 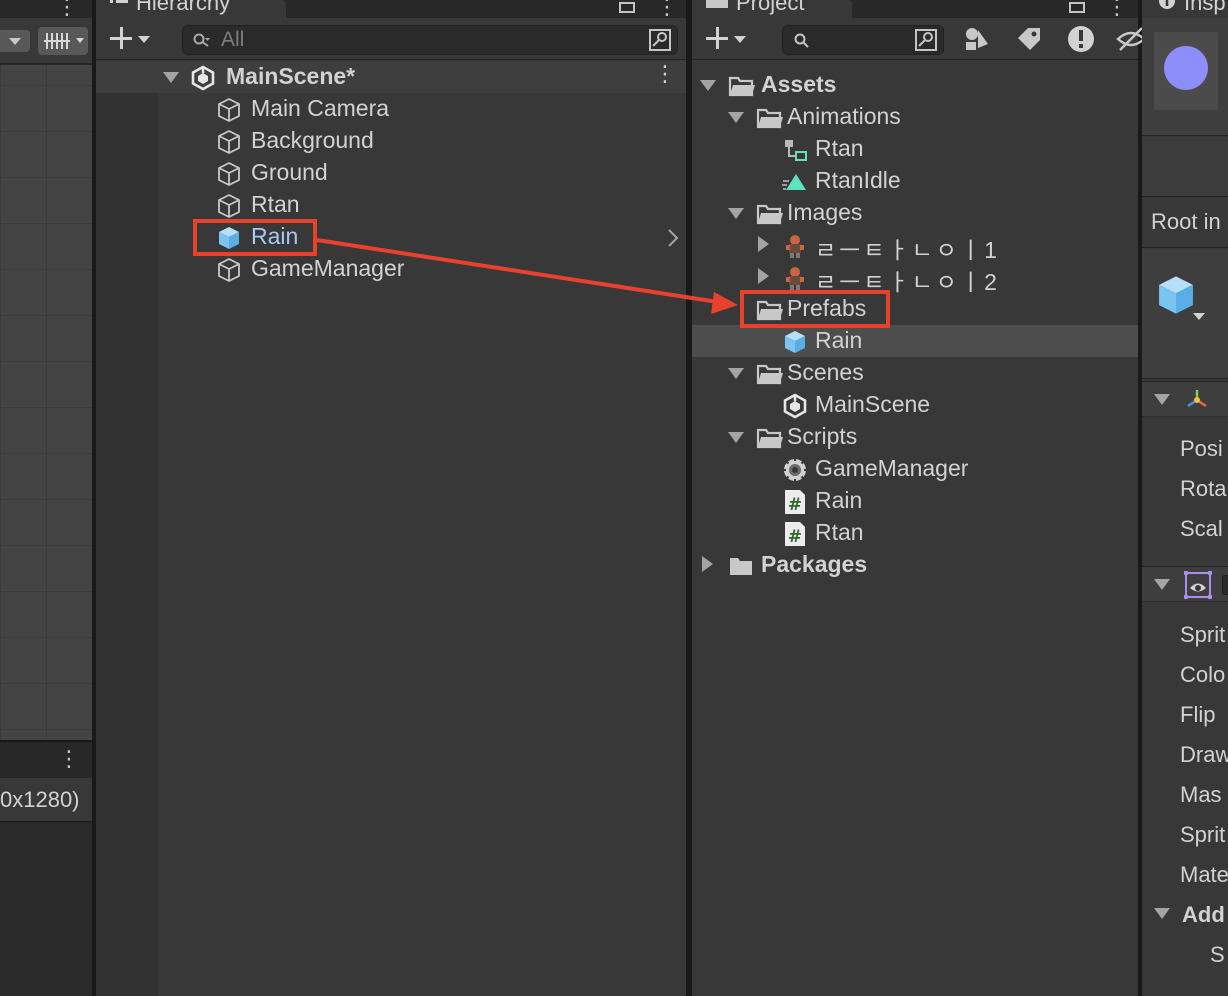 What do you see at coordinates (915, 181) in the screenshot?
I see `project-asset-rtanidle-clip: RtanIdle` at bounding box center [915, 181].